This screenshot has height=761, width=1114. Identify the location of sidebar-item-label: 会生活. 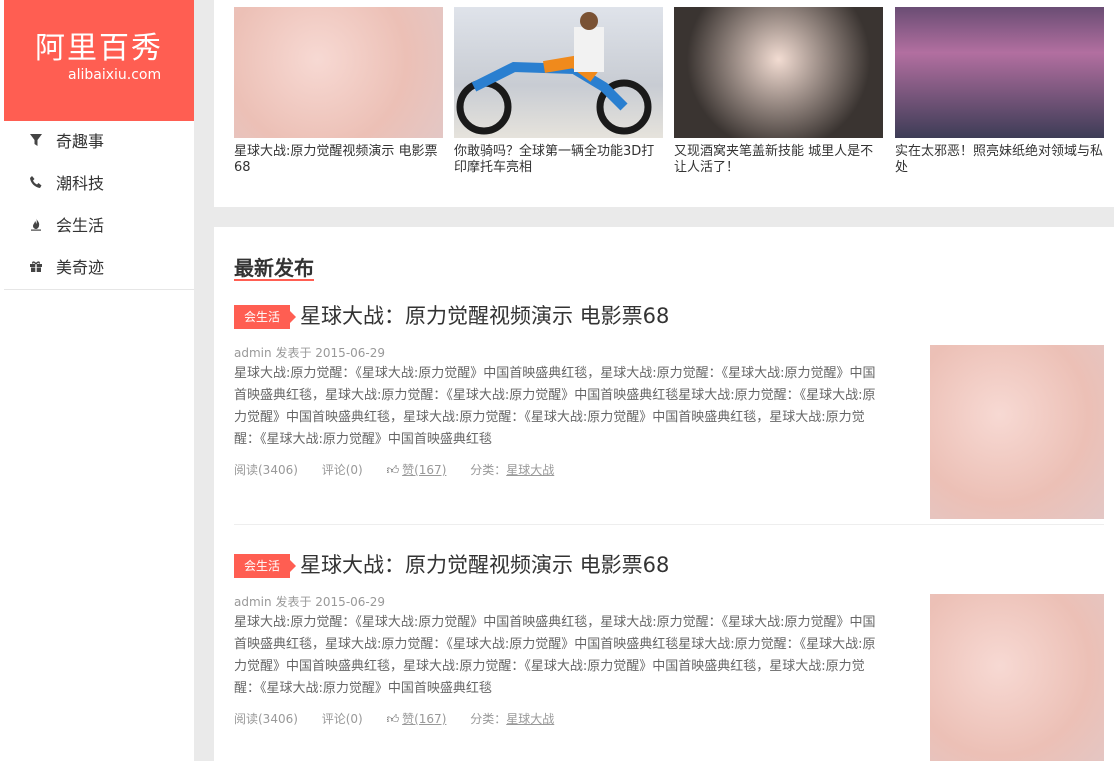
(80, 225).